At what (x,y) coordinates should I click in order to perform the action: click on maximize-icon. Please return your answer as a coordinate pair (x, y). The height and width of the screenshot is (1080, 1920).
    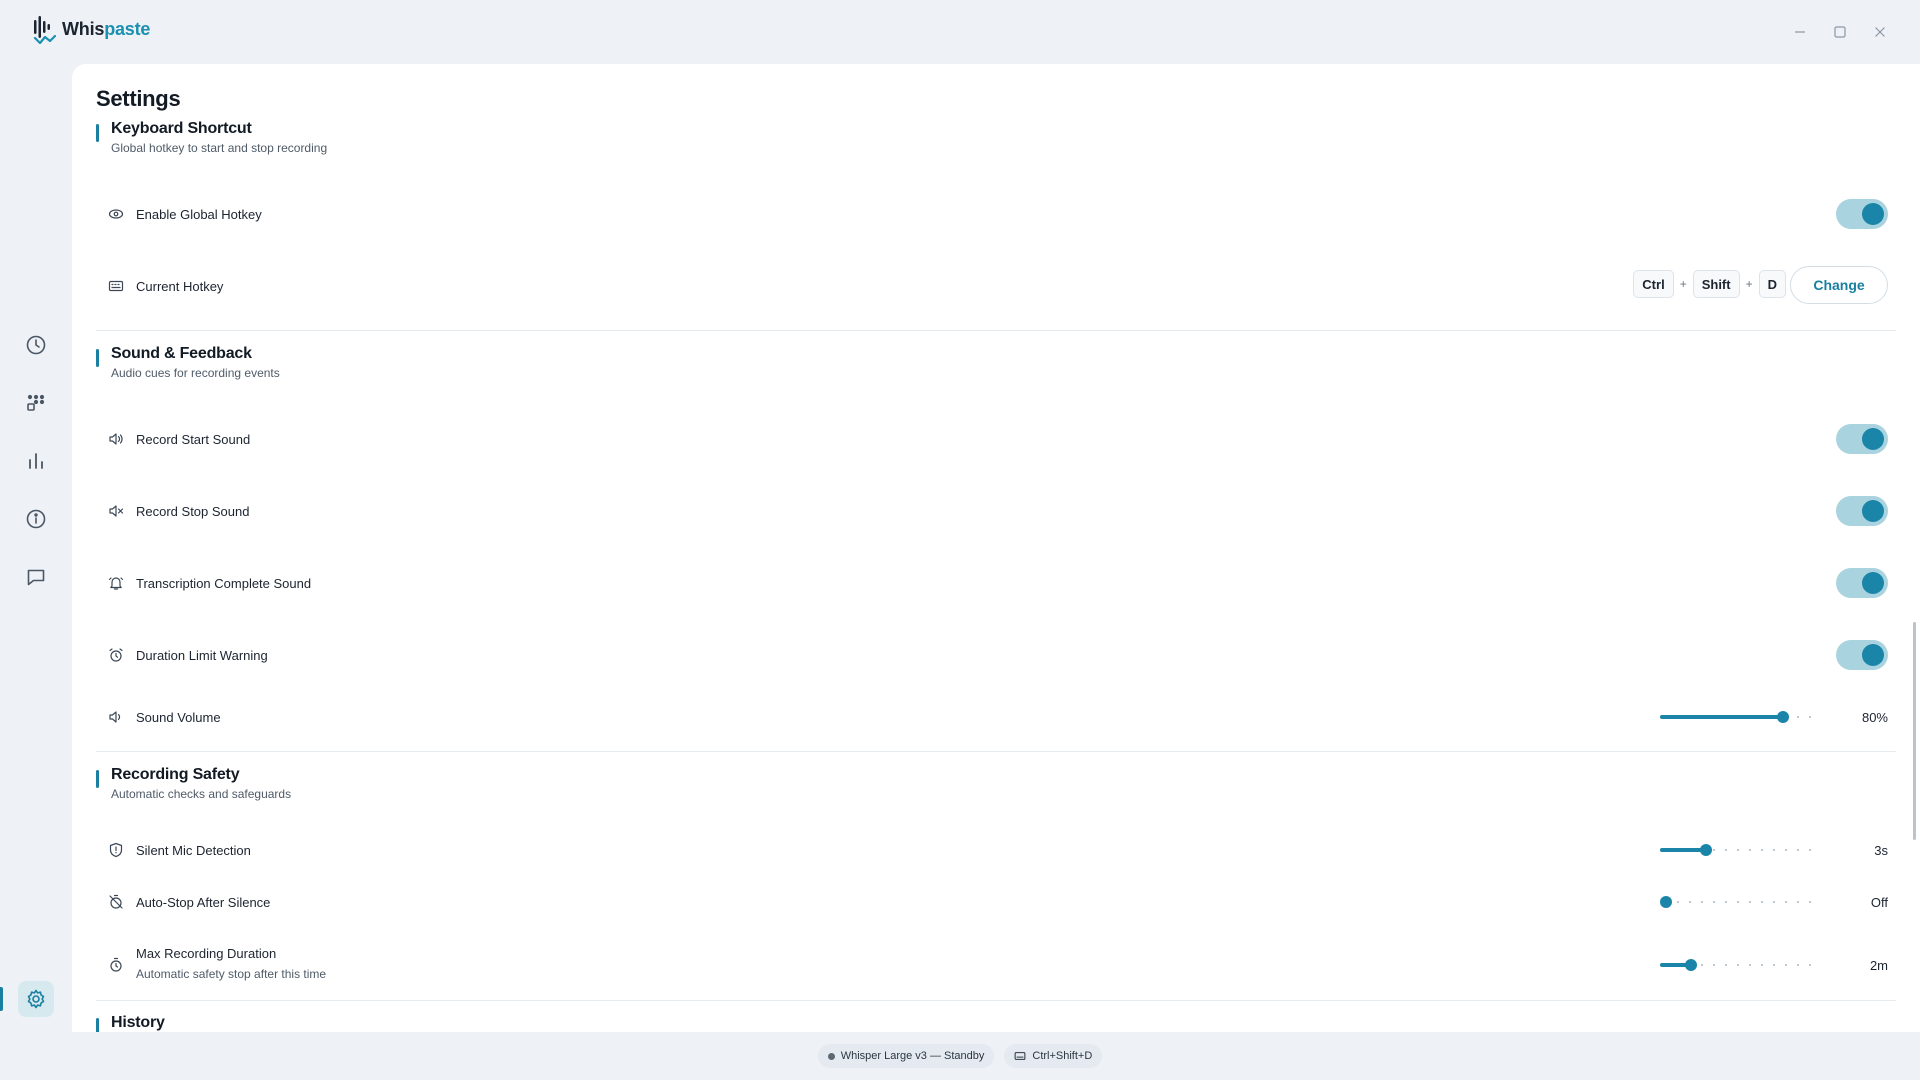
    Looking at the image, I should click on (1840, 32).